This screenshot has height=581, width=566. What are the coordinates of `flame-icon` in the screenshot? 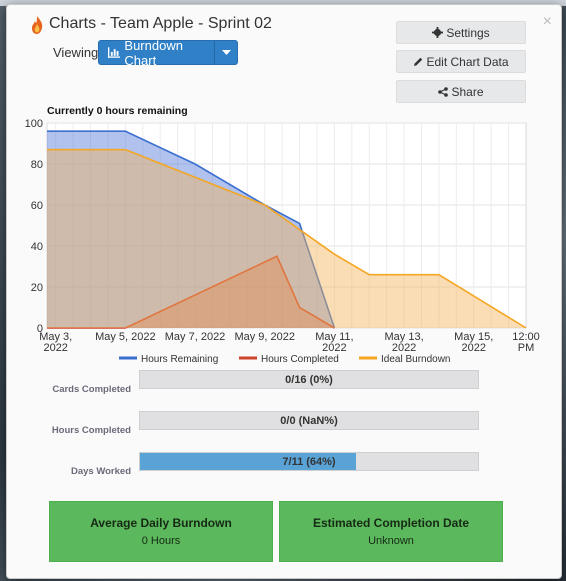 It's located at (37, 25).